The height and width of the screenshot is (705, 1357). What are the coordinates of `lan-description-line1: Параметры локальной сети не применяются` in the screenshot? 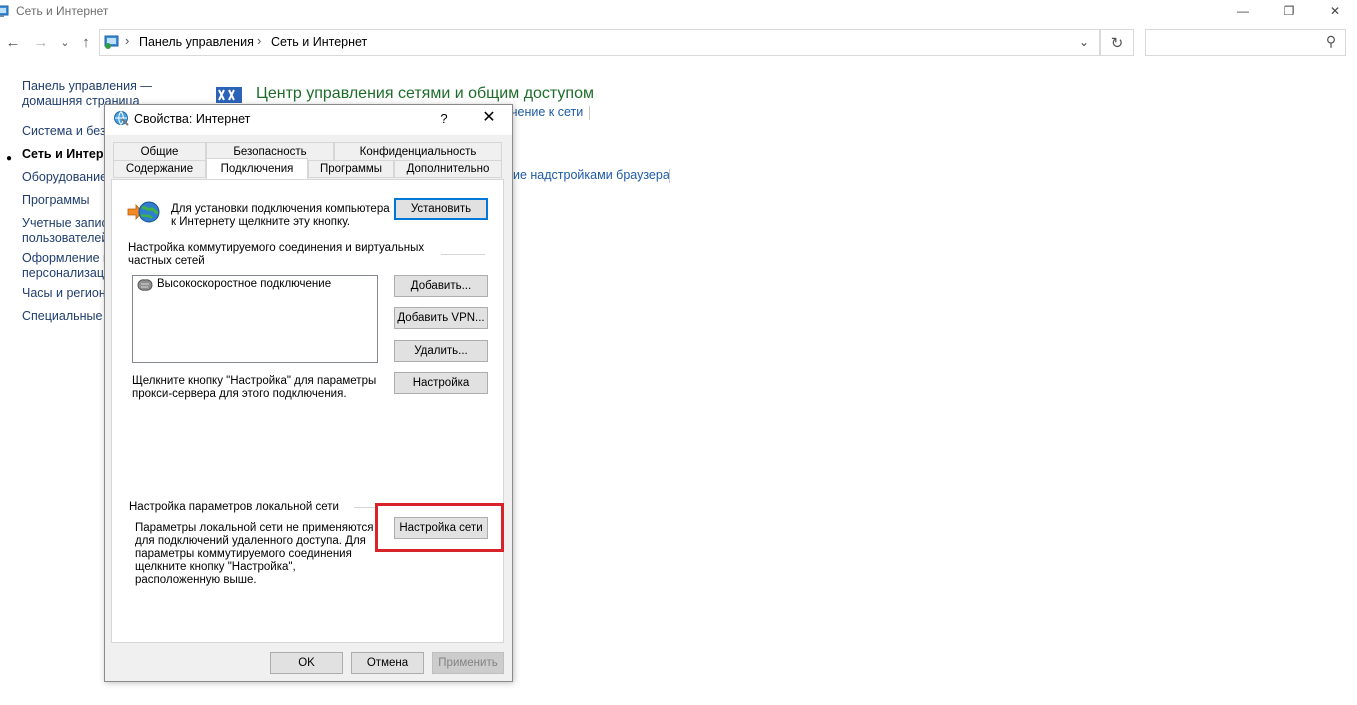 It's located at (254, 528).